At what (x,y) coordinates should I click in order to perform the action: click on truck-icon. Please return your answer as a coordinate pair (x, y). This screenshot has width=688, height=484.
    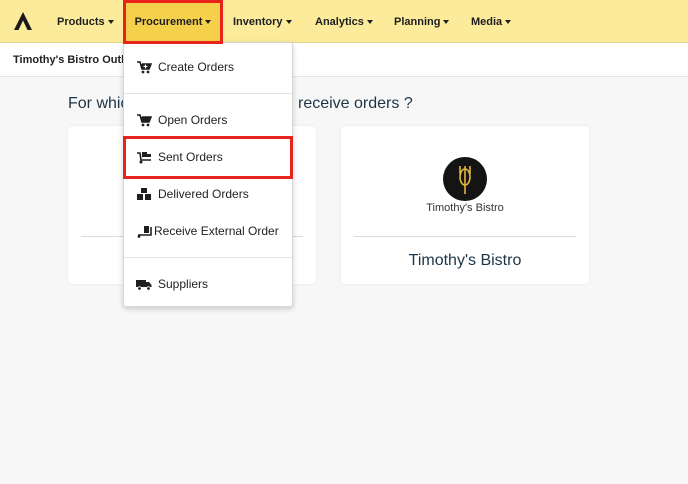
    Looking at the image, I should click on (144, 284).